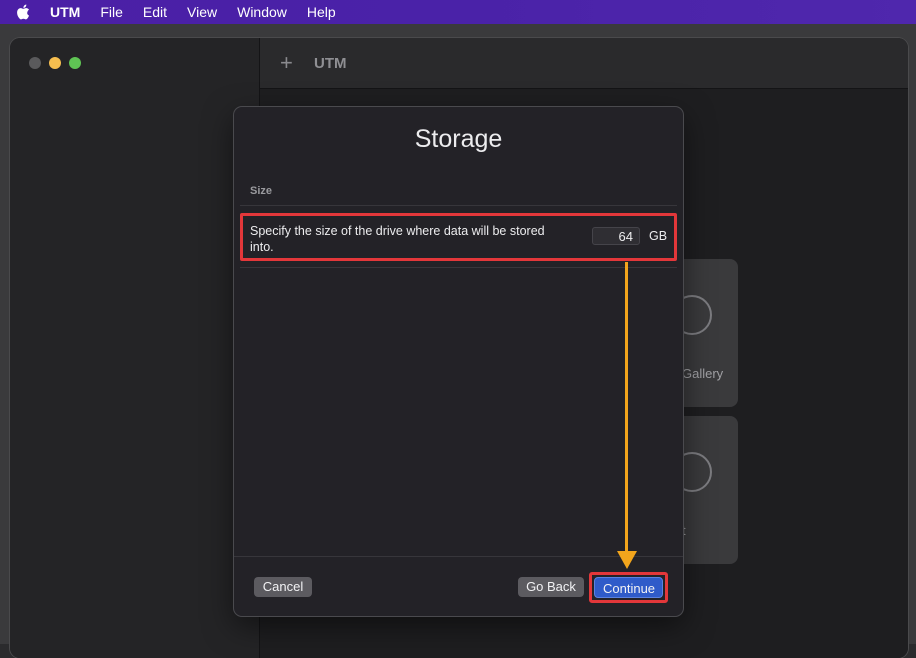 Image resolution: width=916 pixels, height=658 pixels. Describe the element at coordinates (627, 560) in the screenshot. I see `annotation-arrow-head` at that location.